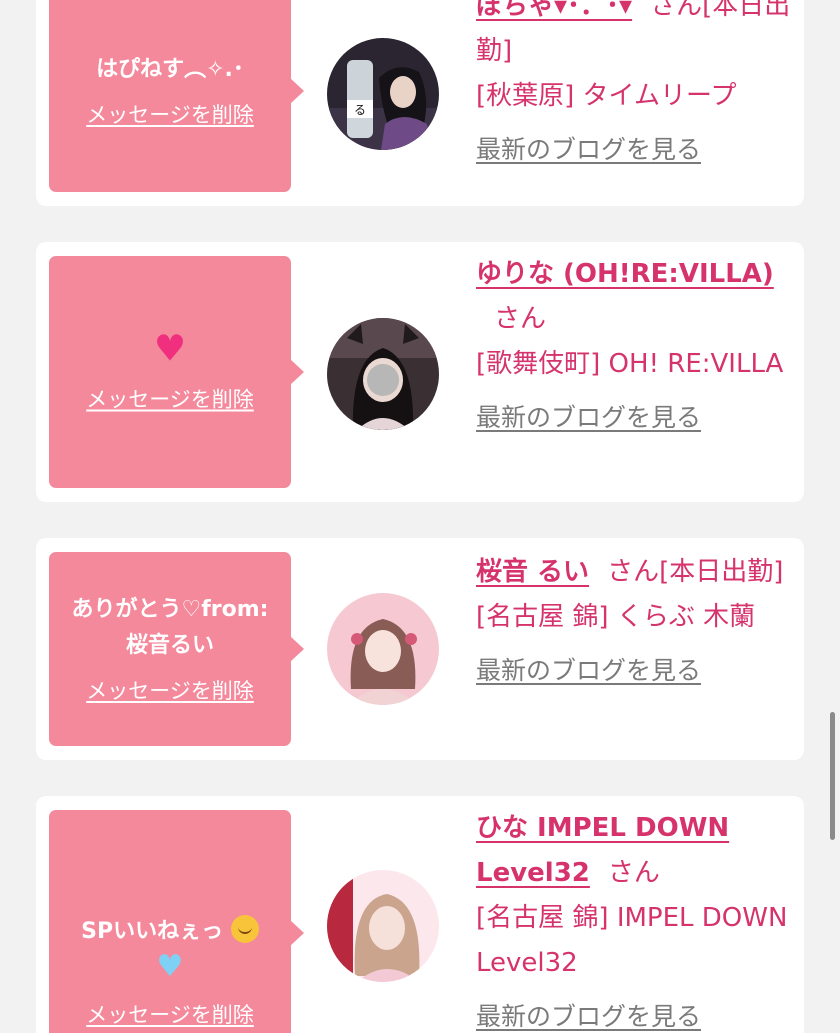 The image size is (840, 1033). I want to click on message-bubble: ありがとう♡from: 桜音るい メッセージを削除, so click(176, 649).